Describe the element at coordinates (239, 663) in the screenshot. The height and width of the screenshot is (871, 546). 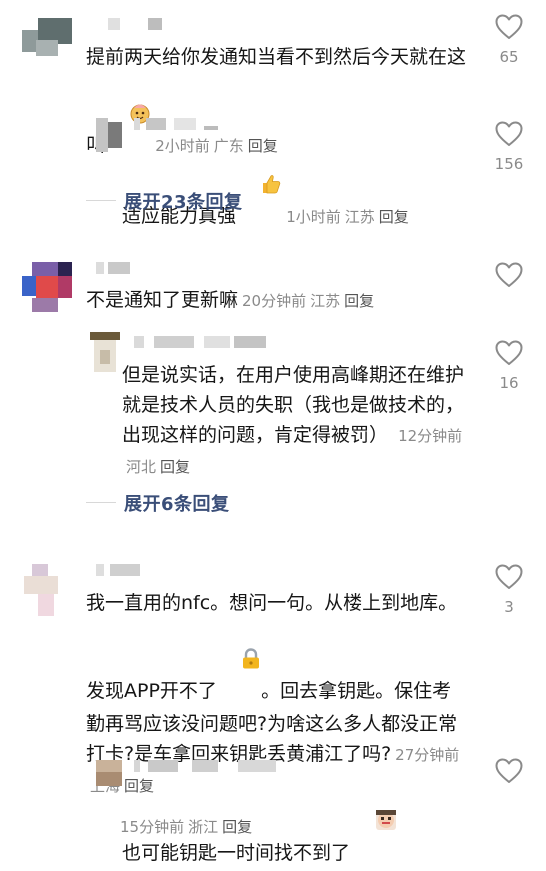
I see `lock-icon` at that location.